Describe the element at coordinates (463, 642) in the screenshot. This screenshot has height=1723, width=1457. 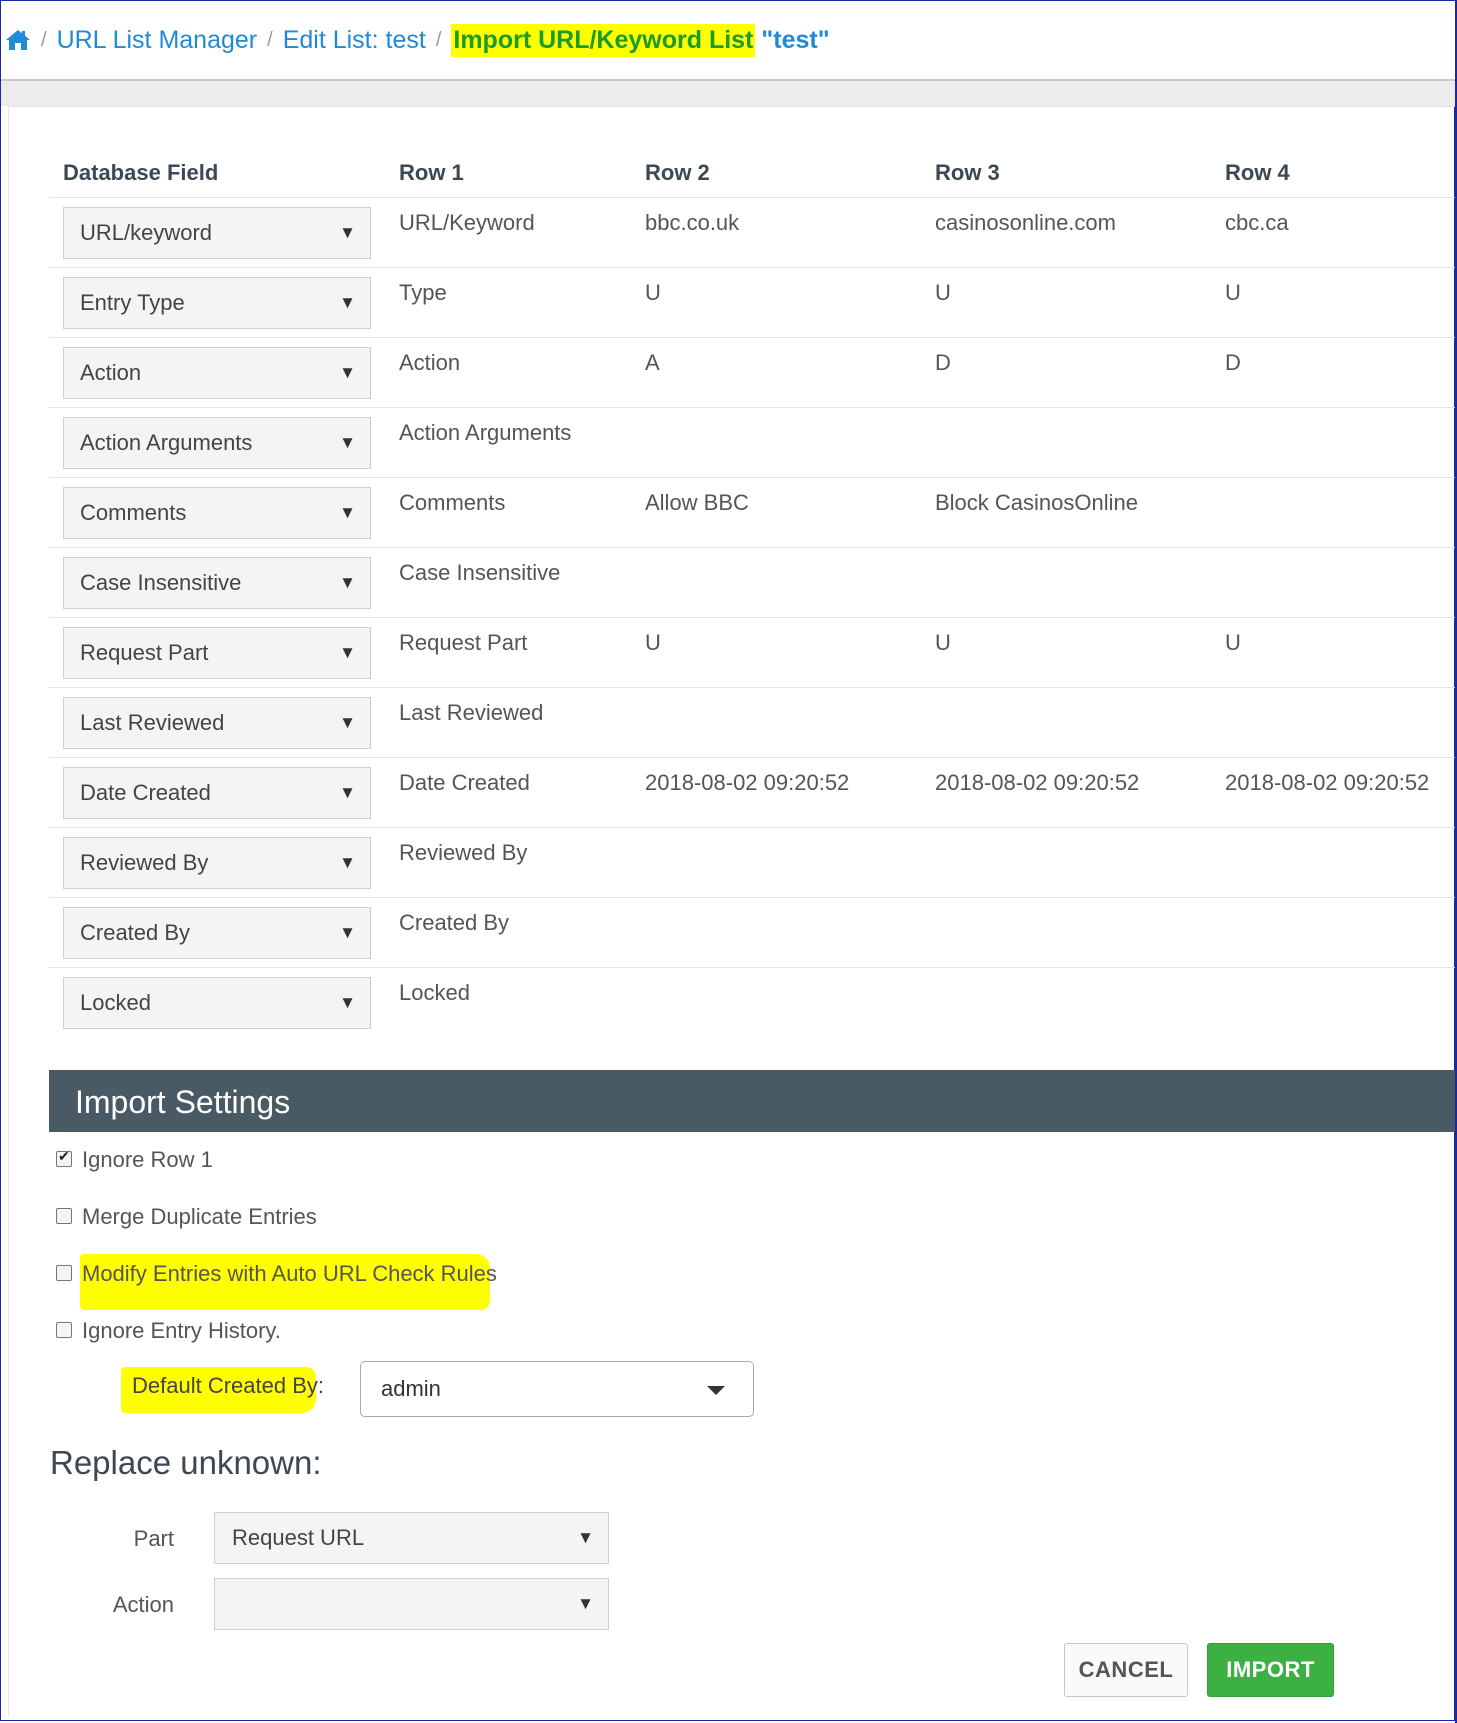
I see `table-cell: Request Part` at that location.